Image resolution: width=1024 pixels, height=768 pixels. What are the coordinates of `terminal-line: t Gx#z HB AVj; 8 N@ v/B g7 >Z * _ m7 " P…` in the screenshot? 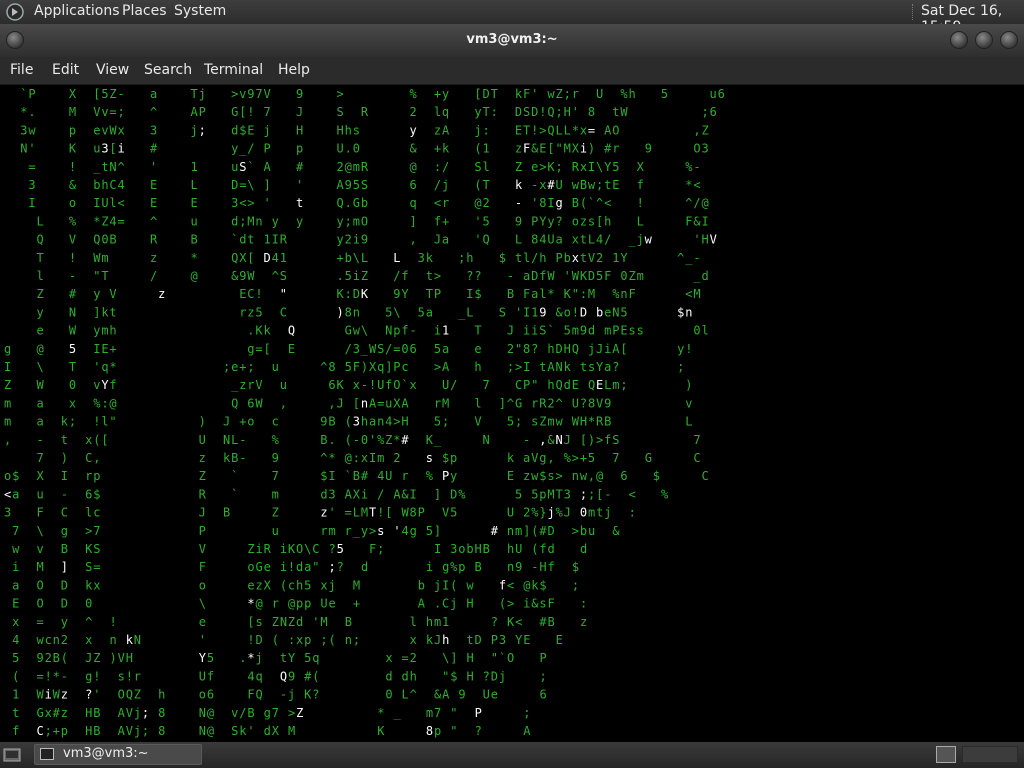 It's located at (267, 713).